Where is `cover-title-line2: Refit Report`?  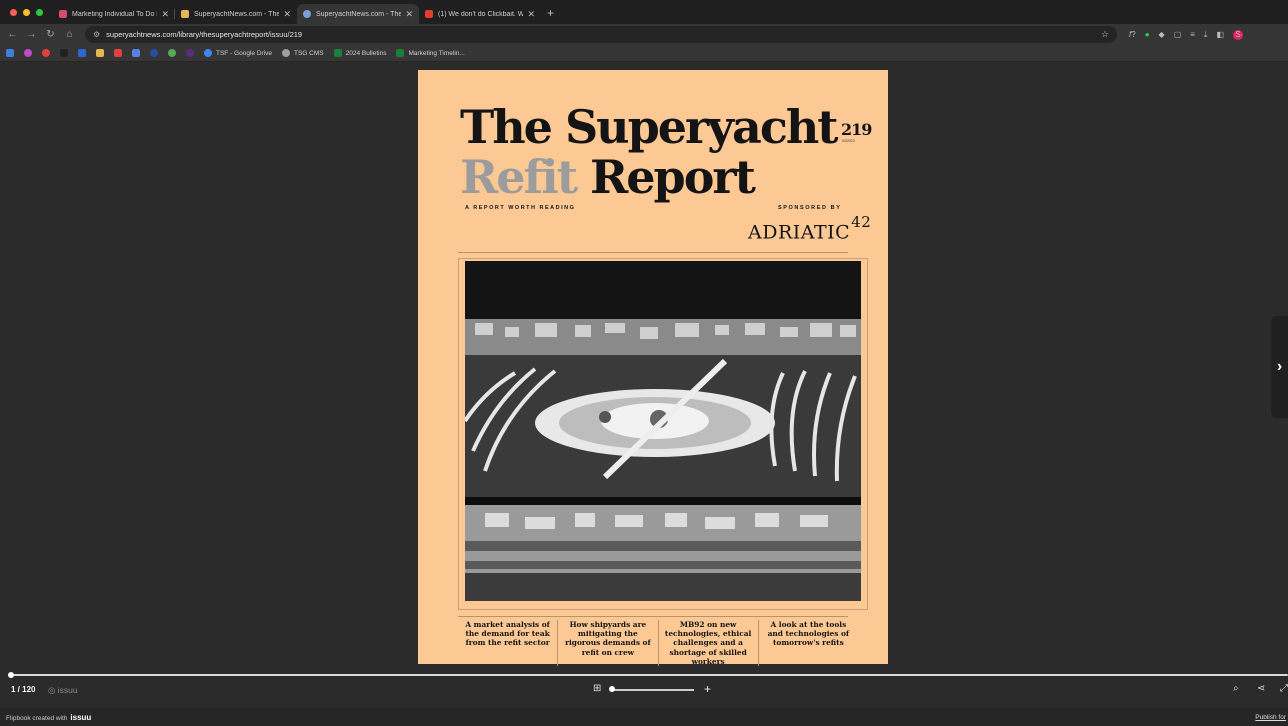 cover-title-line2: Refit Report is located at coordinates (608, 177).